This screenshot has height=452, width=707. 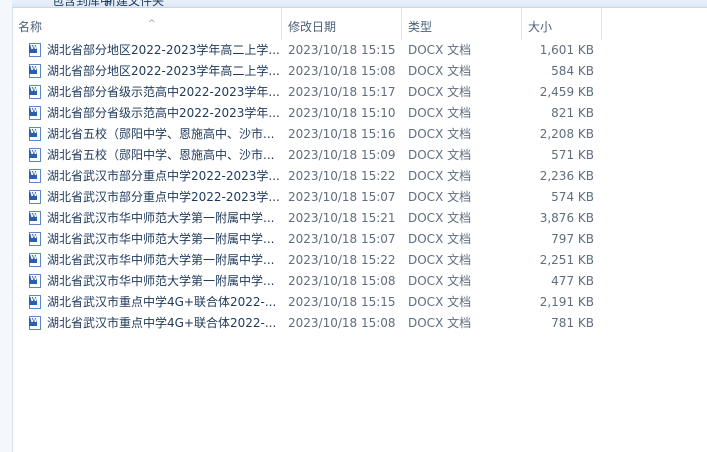 I want to click on column-name-label: 名称, so click(x=30, y=27).